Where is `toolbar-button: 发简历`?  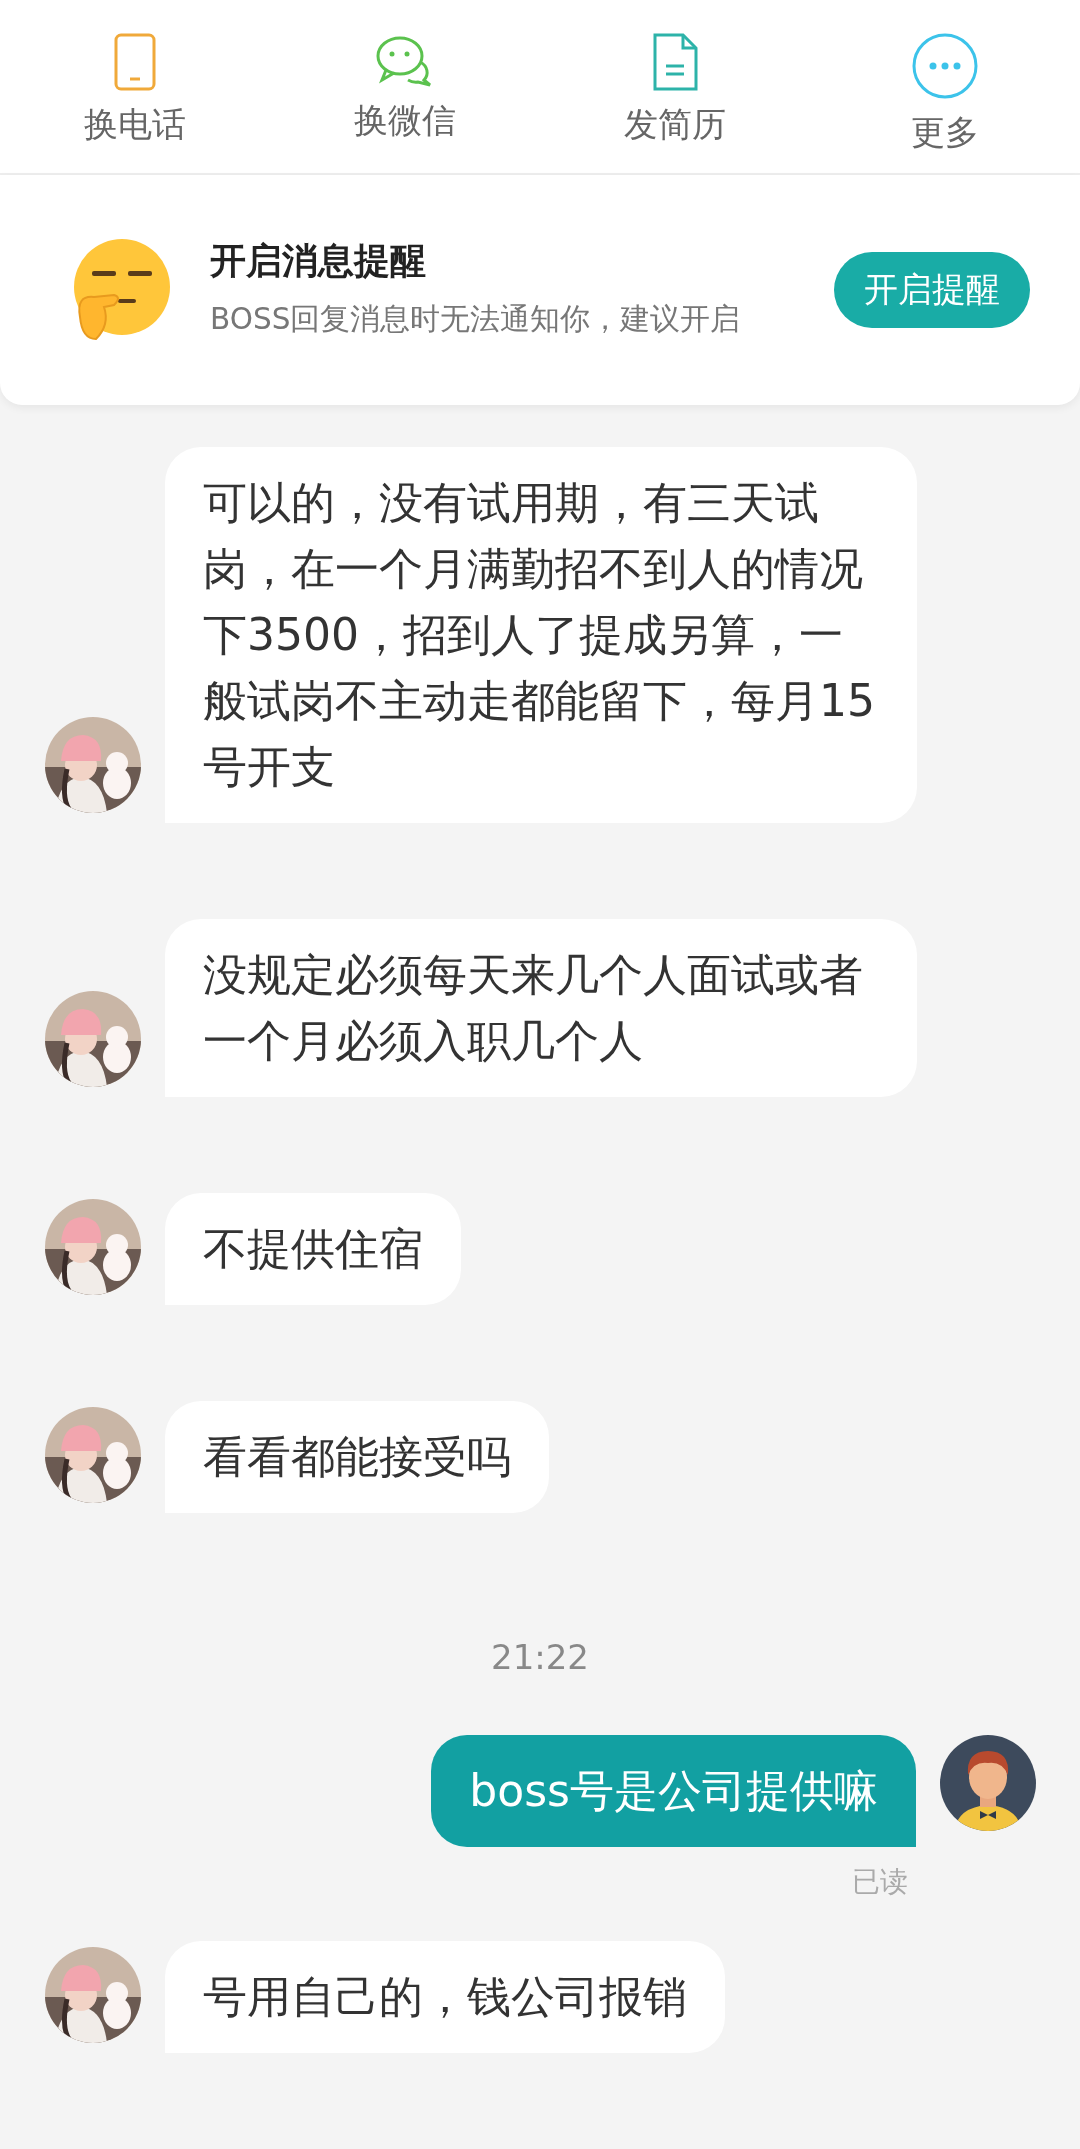
toolbar-button: 发简历 is located at coordinates (675, 86).